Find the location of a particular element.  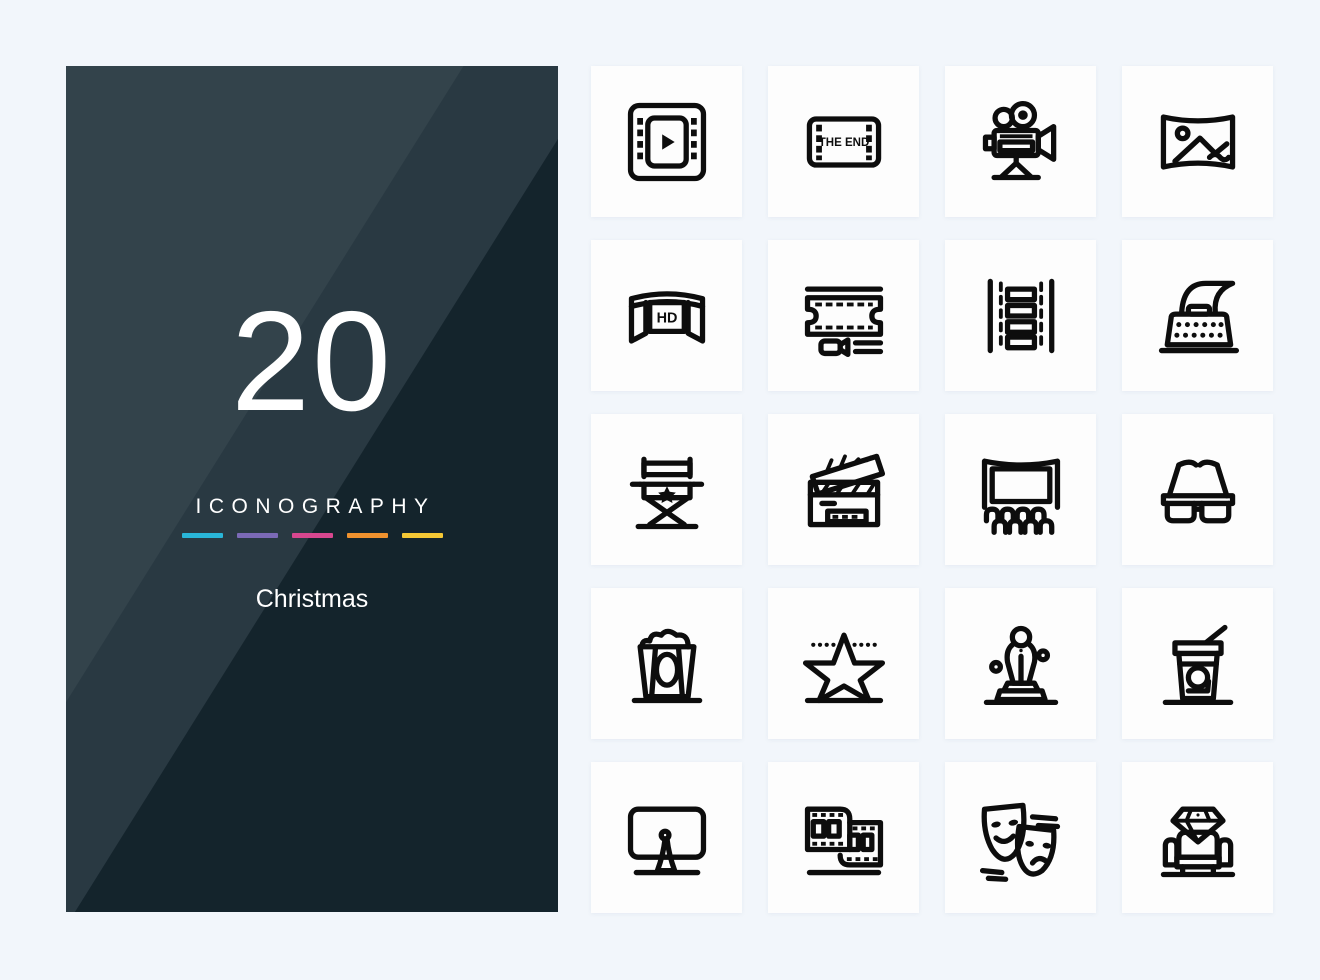

icon-cell-movie-ticket is located at coordinates (843, 315).